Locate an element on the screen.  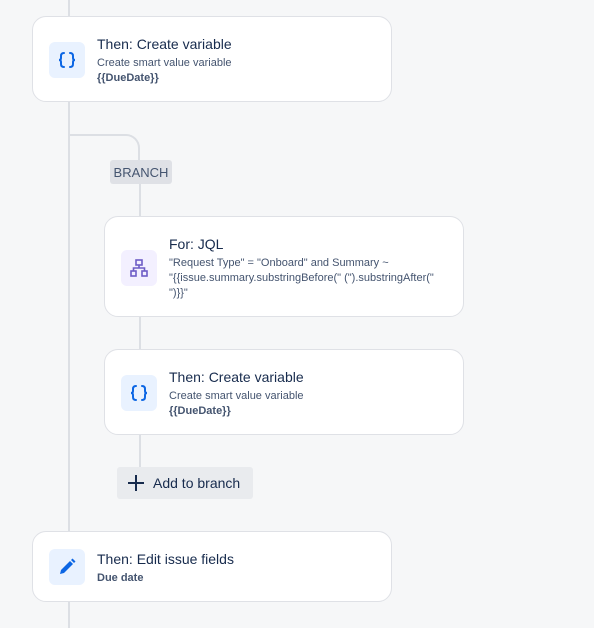
add-to-branch-label: Add to branch is located at coordinates (197, 483).